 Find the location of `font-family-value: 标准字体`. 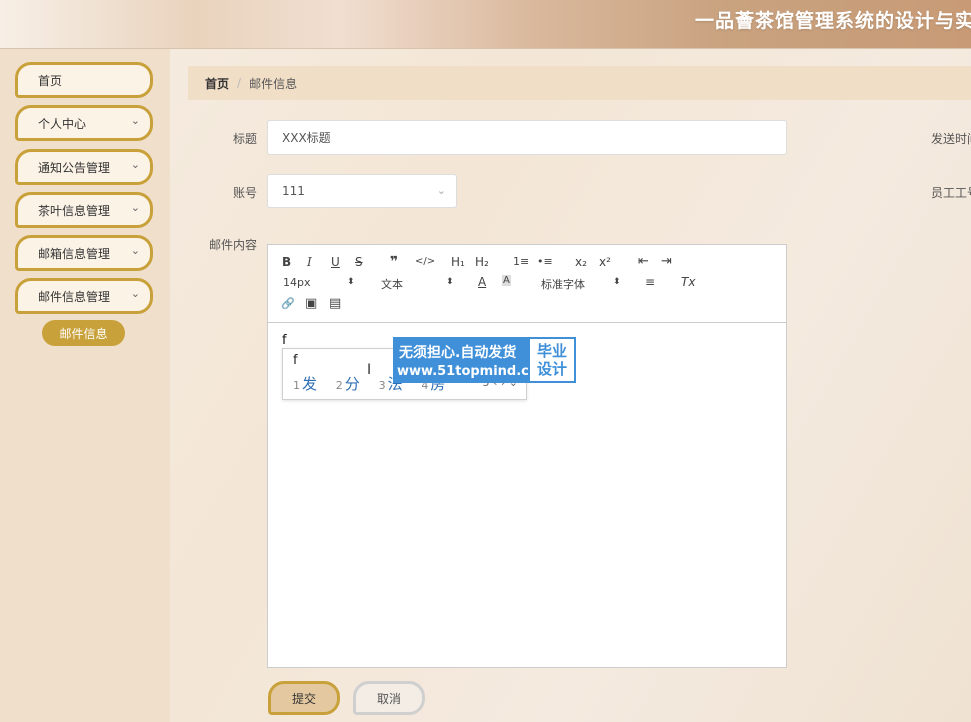

font-family-value: 标准字体 is located at coordinates (563, 284).